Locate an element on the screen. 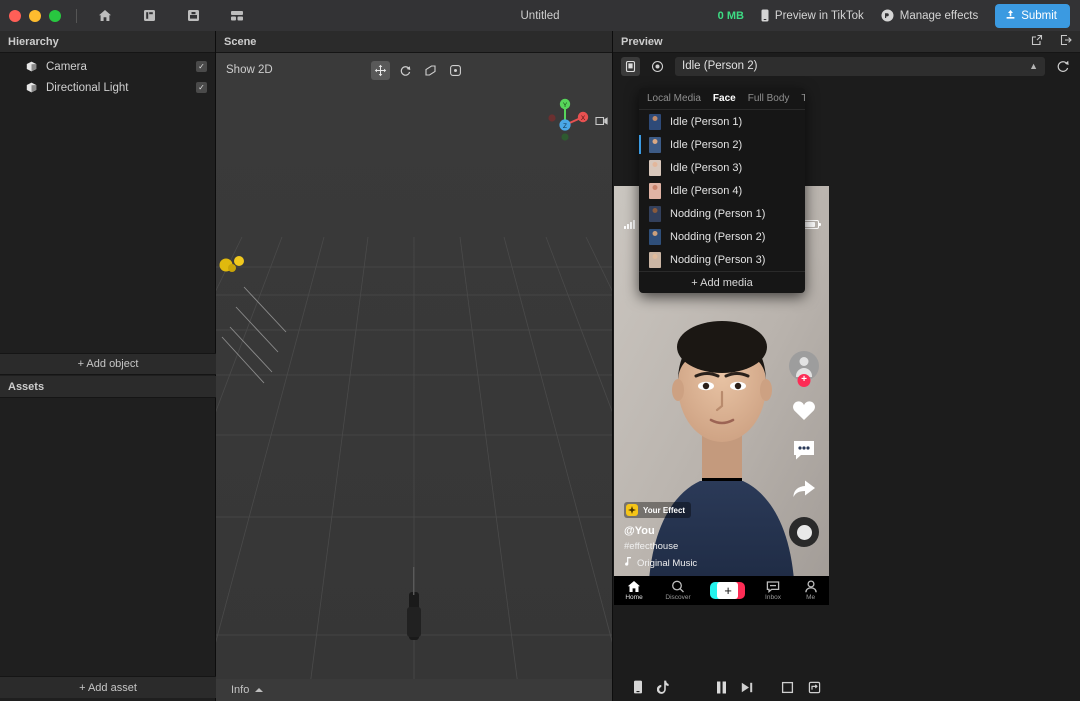  pivot-tool is located at coordinates (455, 70).